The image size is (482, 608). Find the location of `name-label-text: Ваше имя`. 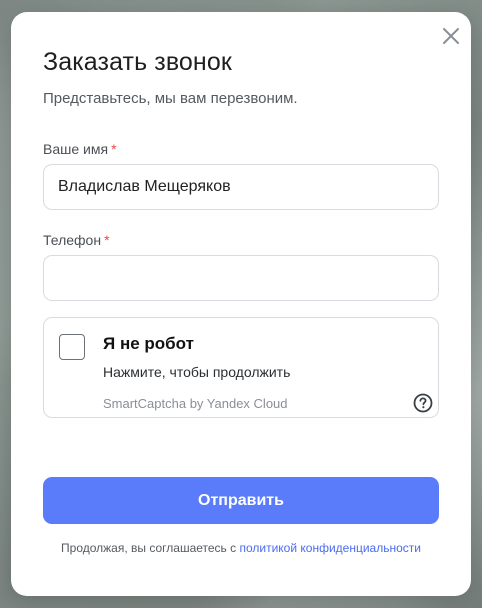

name-label-text: Ваше имя is located at coordinates (76, 149).